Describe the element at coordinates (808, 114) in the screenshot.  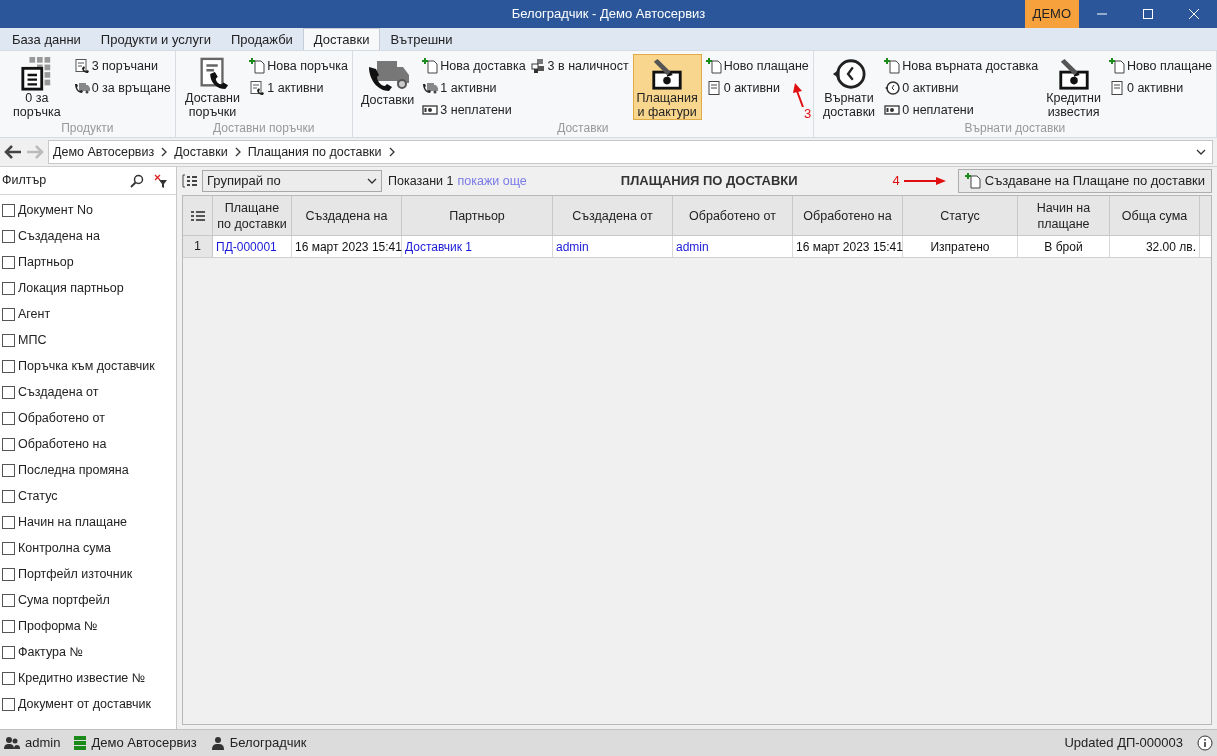
I see `annotation-number: 3` at that location.